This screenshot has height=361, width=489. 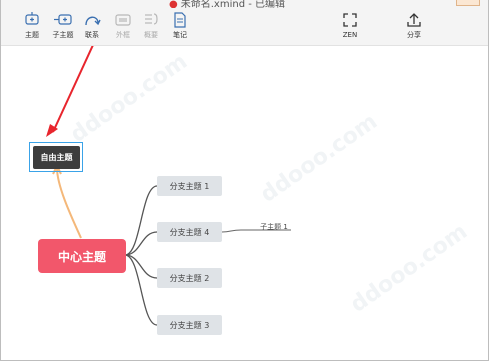 I want to click on title-bar: ● 未命名.xmind - 已编辑, so click(x=244, y=4).